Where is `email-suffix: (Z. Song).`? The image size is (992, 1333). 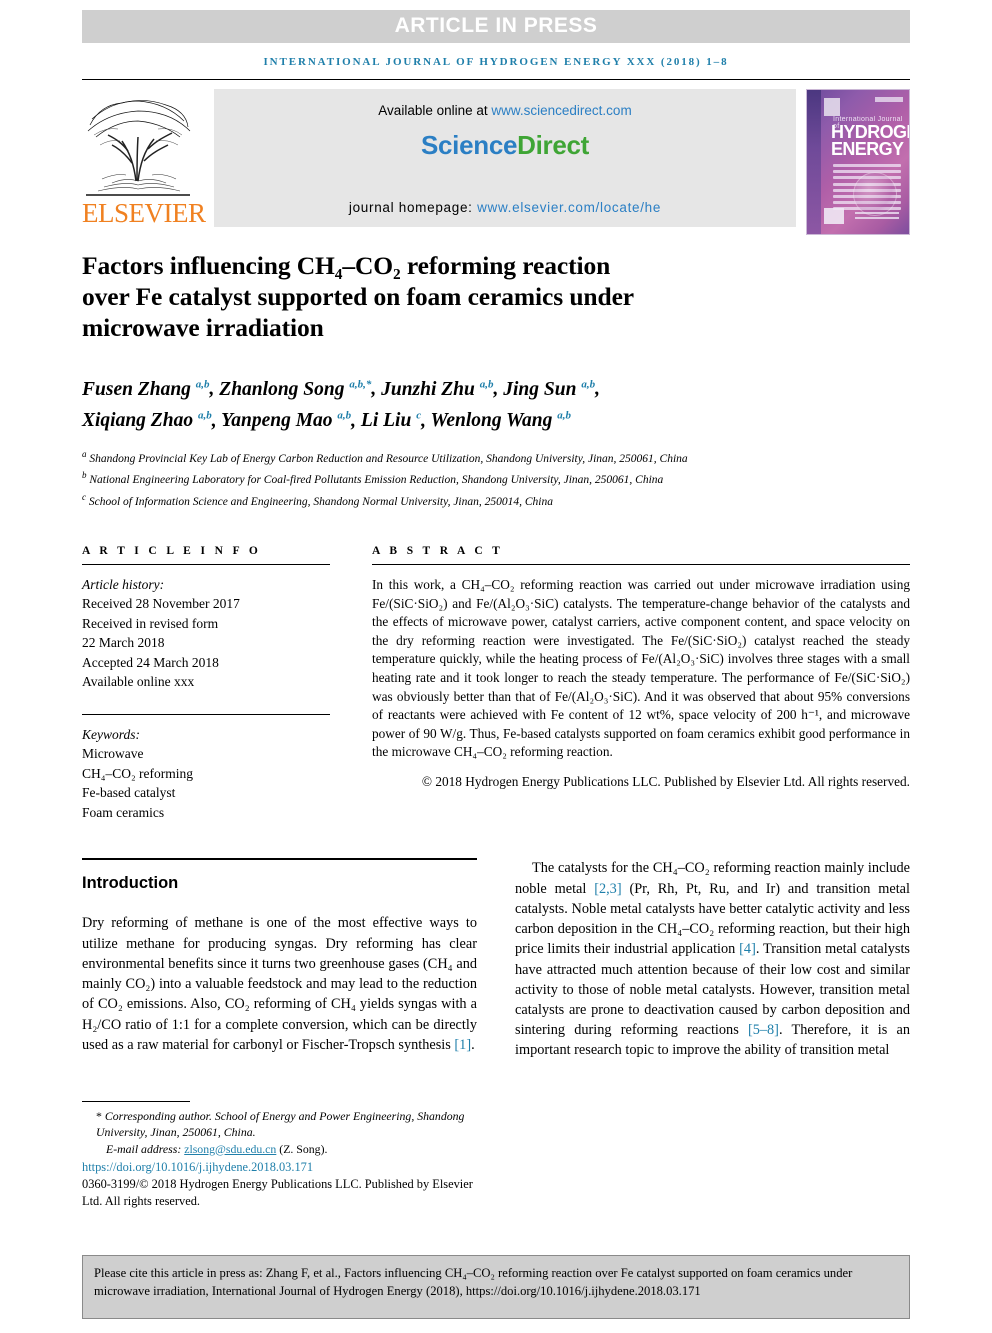
email-suffix: (Z. Song). is located at coordinates (302, 1148).